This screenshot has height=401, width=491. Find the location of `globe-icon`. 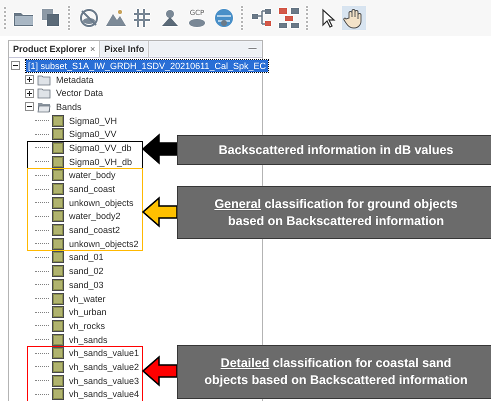

globe-icon is located at coordinates (224, 18).